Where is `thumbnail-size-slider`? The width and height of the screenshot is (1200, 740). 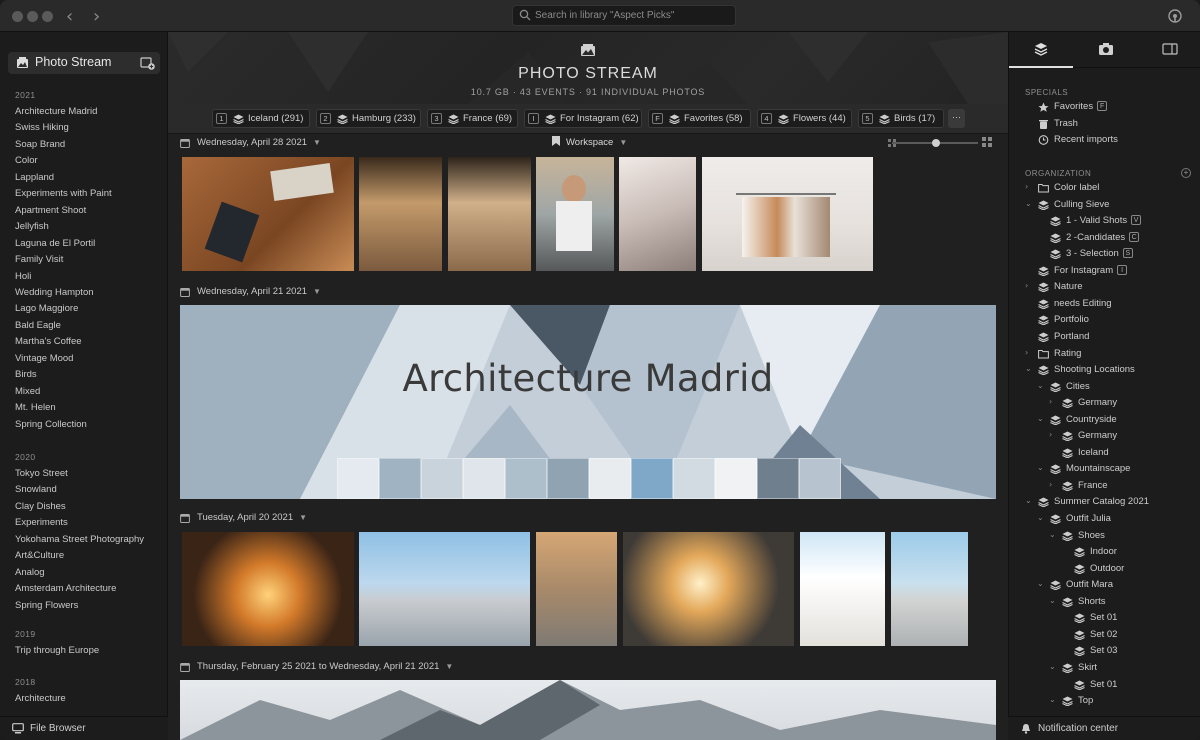 thumbnail-size-slider is located at coordinates (935, 143).